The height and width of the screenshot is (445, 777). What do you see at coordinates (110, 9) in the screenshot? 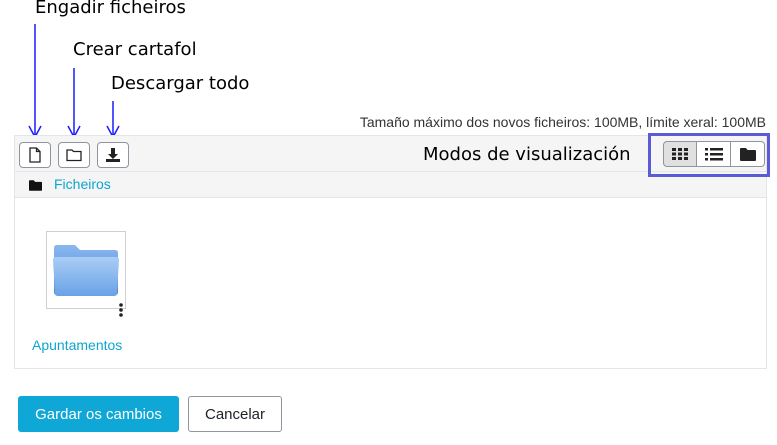
I see `annotation-add-files: Engadir ficheiros` at bounding box center [110, 9].